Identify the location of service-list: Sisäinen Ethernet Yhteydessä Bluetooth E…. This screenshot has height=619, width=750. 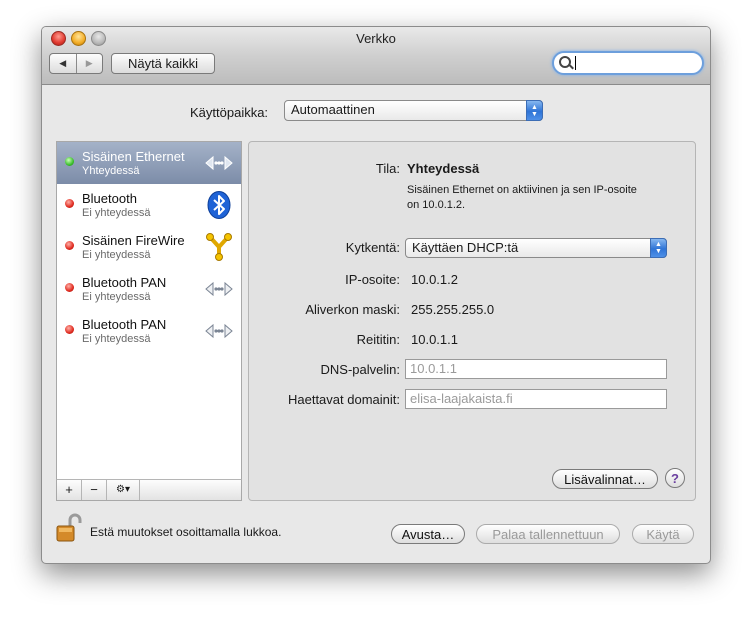
(149, 321).